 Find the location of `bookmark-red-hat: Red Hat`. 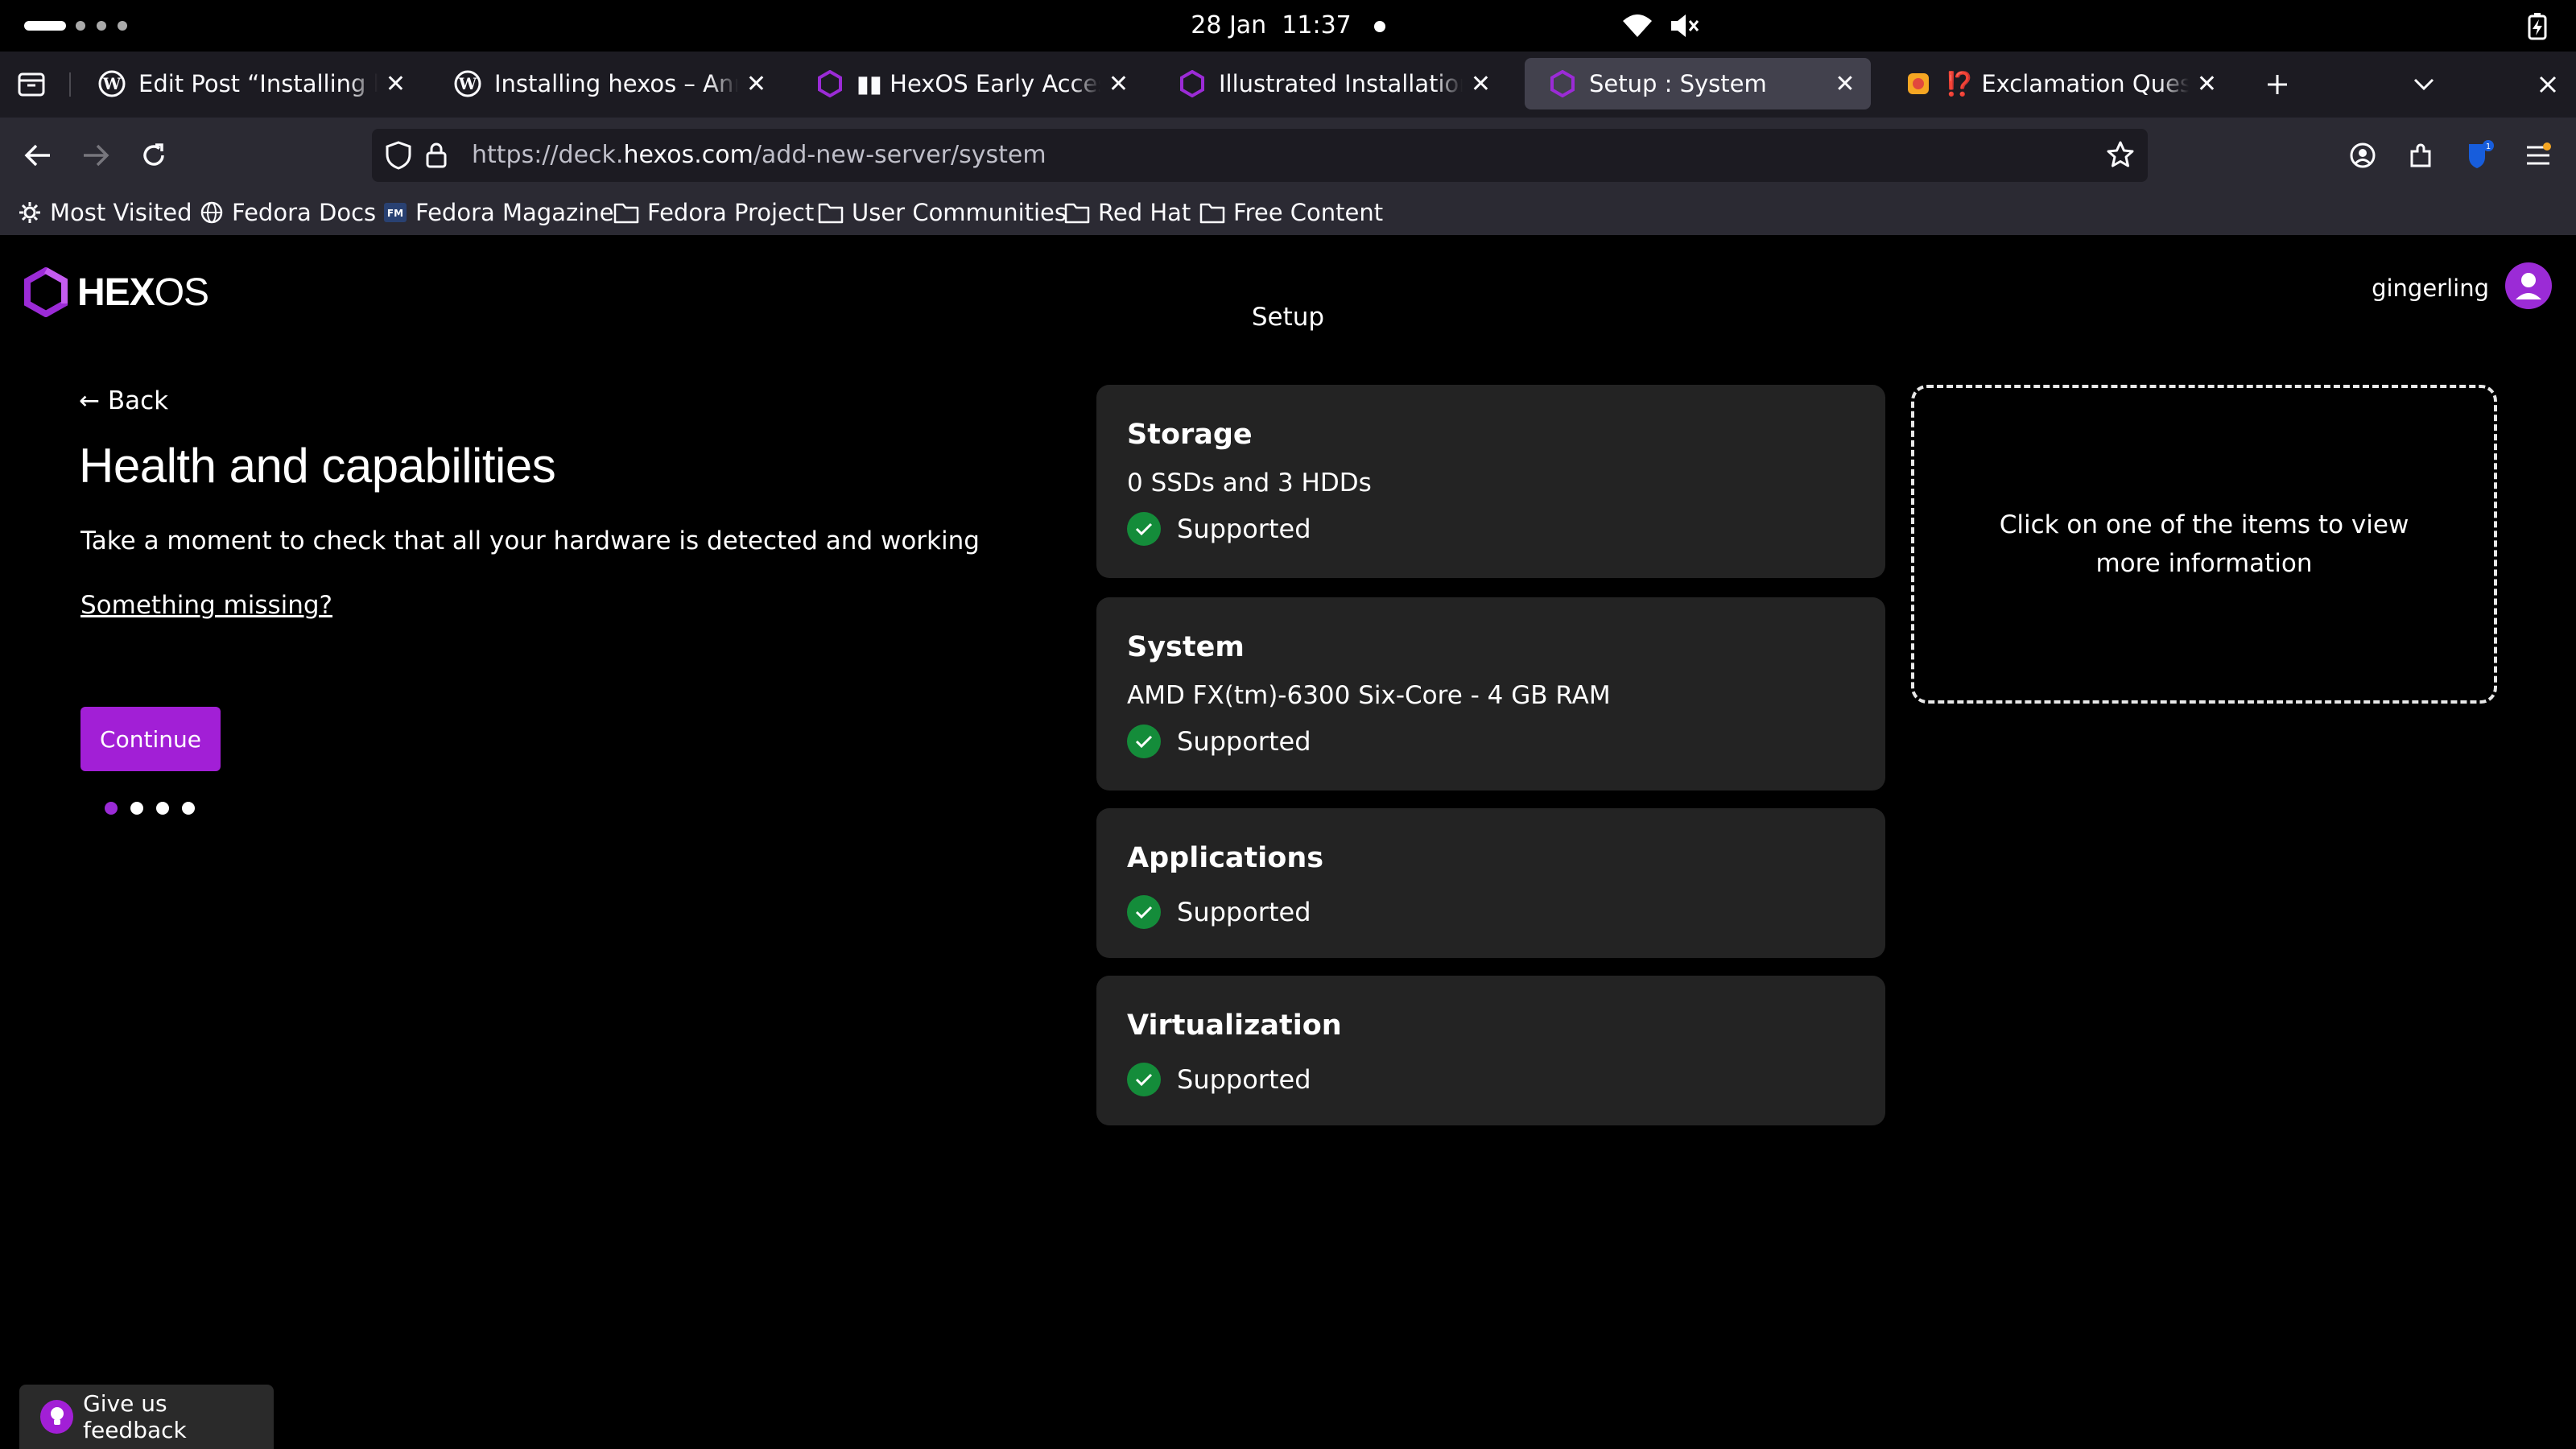

bookmark-red-hat: Red Hat is located at coordinates (1127, 212).